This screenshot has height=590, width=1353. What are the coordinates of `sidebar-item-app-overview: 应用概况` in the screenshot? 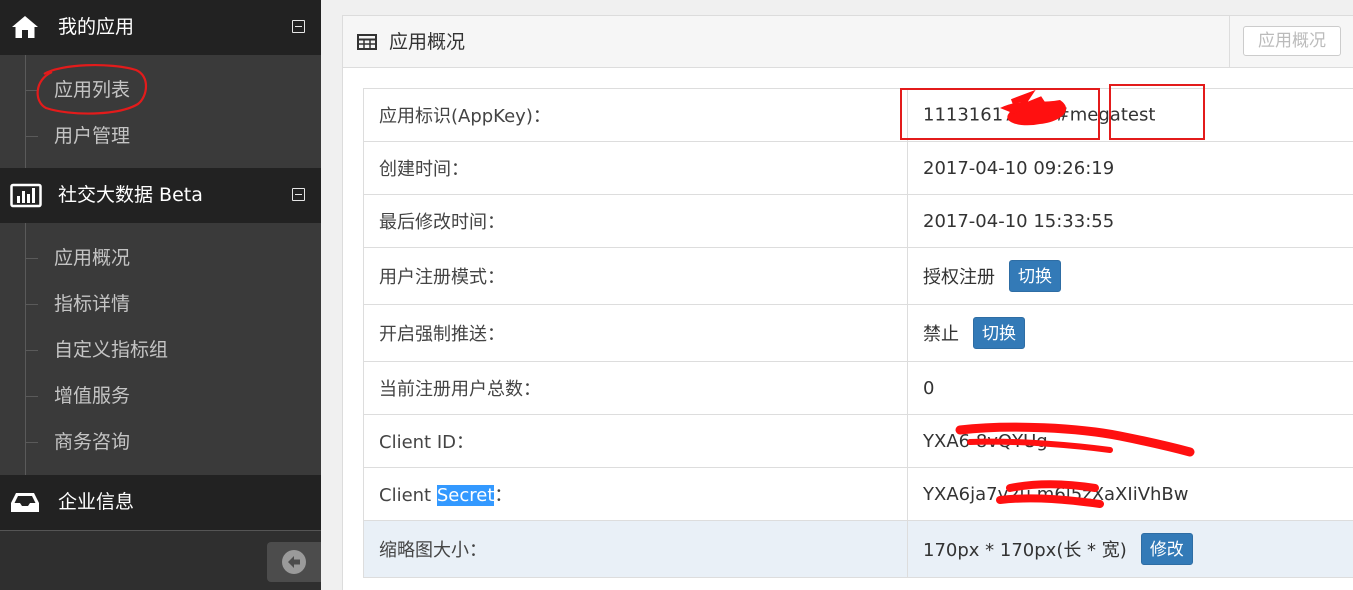 It's located at (160, 258).